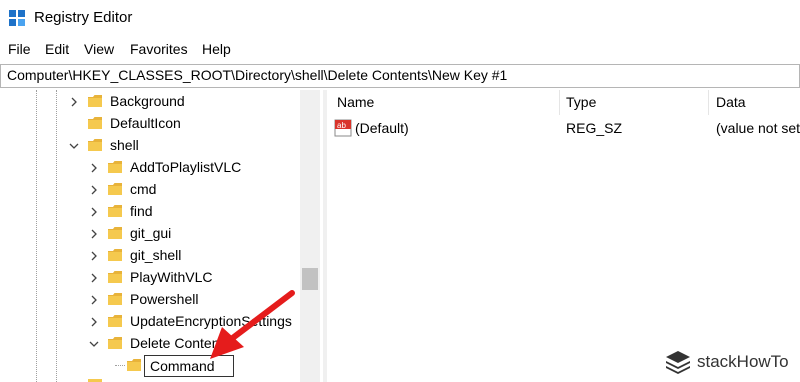 This screenshot has width=800, height=382. What do you see at coordinates (99, 49) in the screenshot?
I see `menu-view: View` at bounding box center [99, 49].